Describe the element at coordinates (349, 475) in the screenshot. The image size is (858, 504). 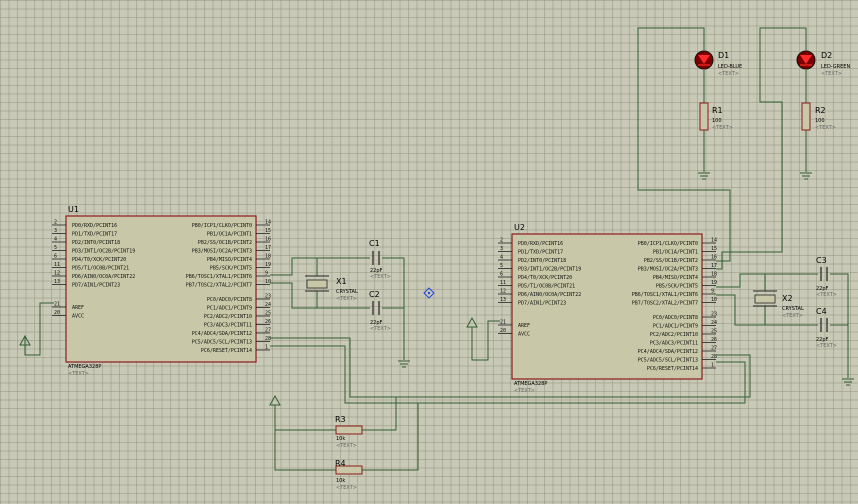
I see `resistor-r4: R4 10k <TEXT>` at that location.